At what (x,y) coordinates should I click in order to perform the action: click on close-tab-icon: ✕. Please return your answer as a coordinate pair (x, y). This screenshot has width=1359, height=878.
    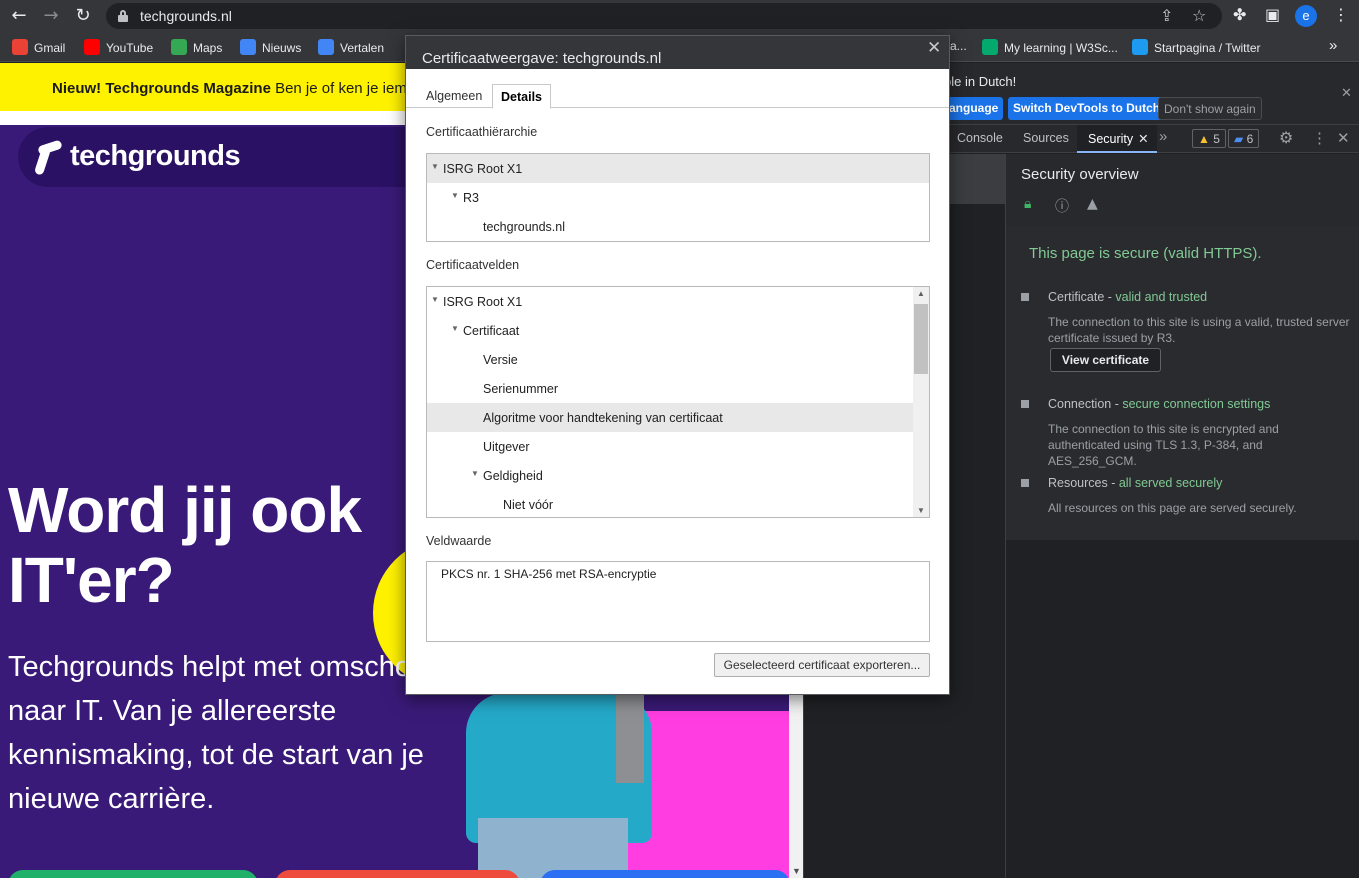
    Looking at the image, I should click on (1143, 139).